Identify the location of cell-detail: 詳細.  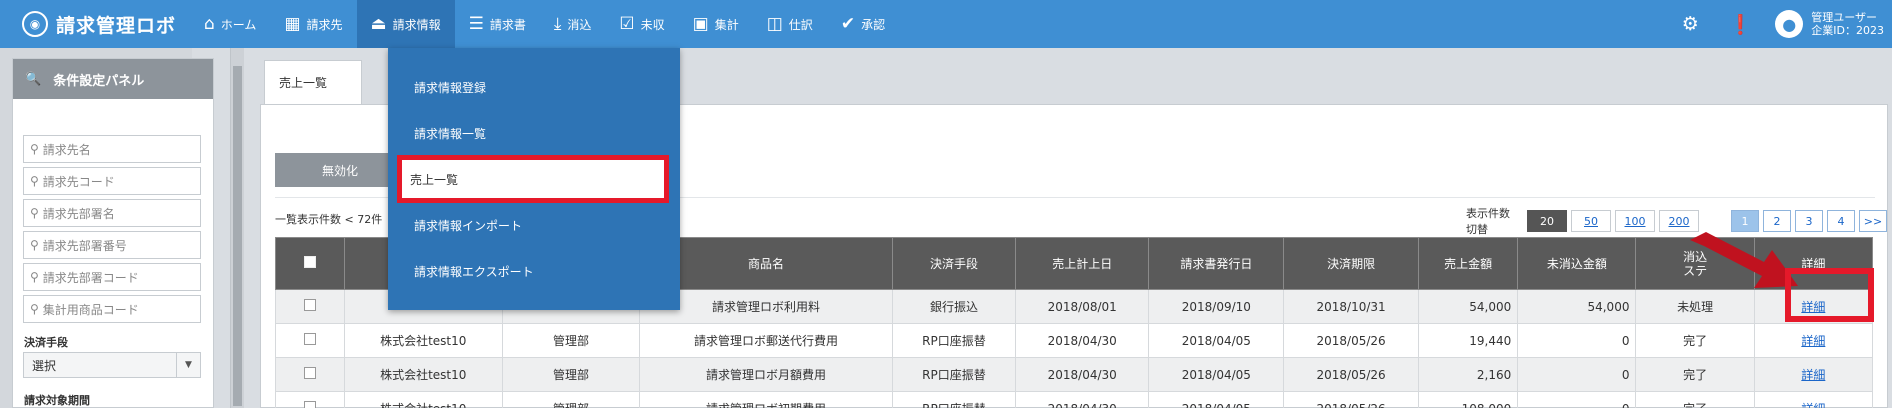
(1813, 399).